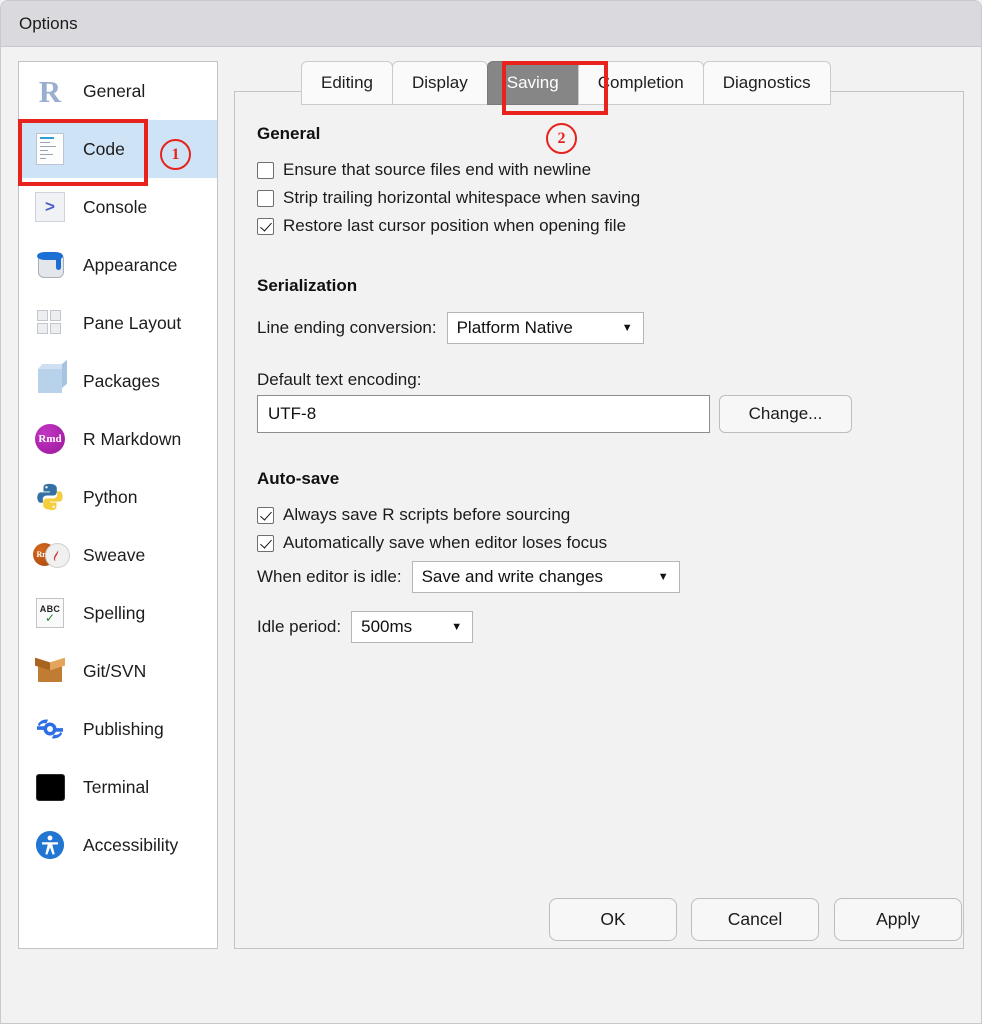 The height and width of the screenshot is (1024, 982). Describe the element at coordinates (491, 24) in the screenshot. I see `dialog-titlebar: Options` at that location.